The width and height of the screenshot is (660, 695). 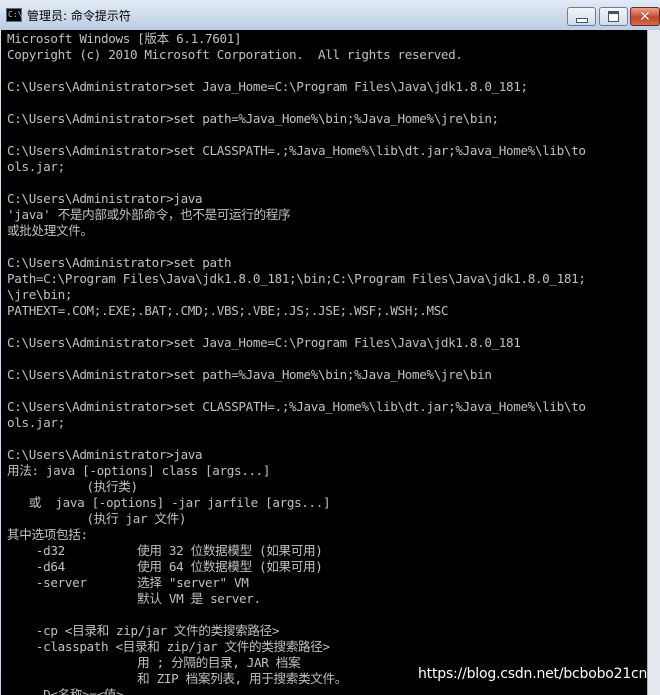 What do you see at coordinates (581, 20) in the screenshot?
I see `minimize-icon` at bounding box center [581, 20].